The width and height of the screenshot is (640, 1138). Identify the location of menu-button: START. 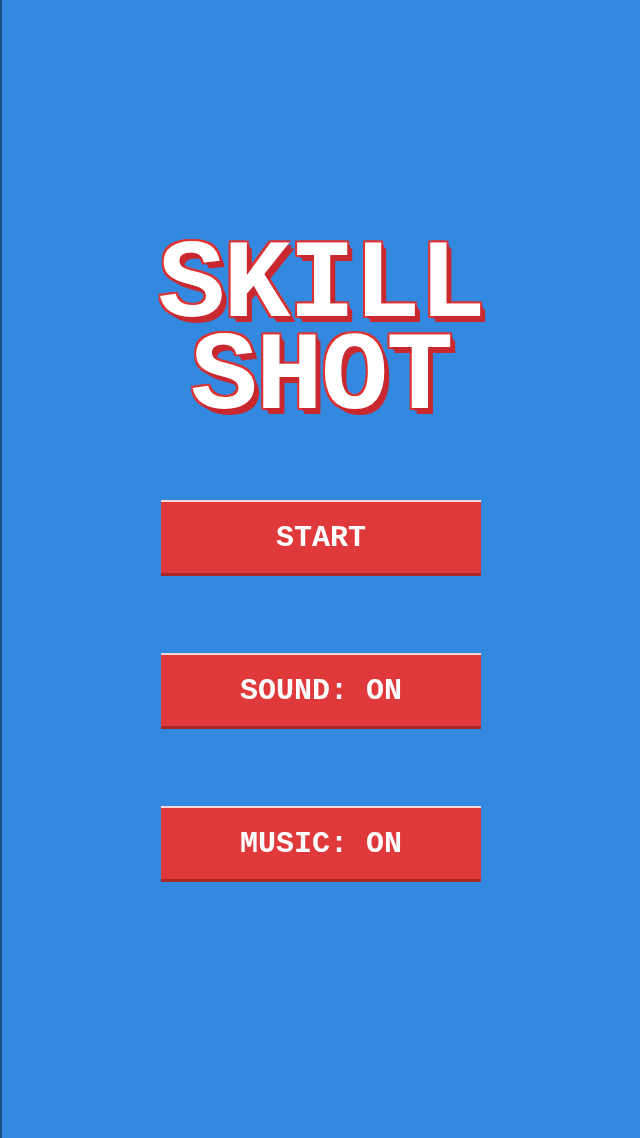
(321, 538).